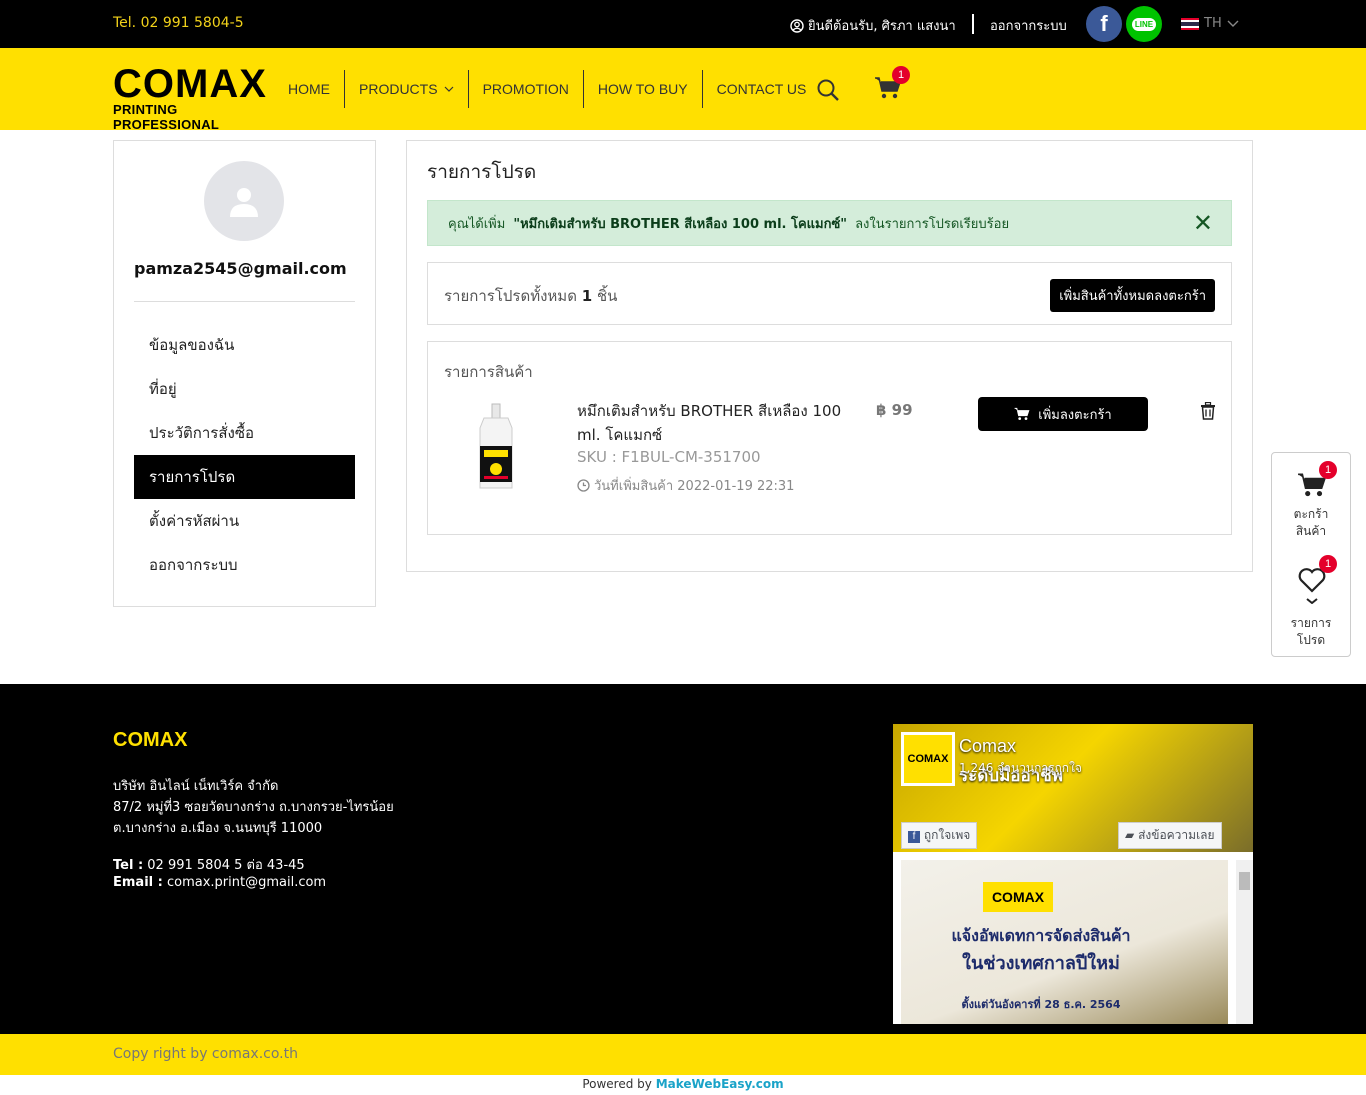 The width and height of the screenshot is (1366, 1095). What do you see at coordinates (1311, 514) in the screenshot?
I see `float-cart-label-1: ตะกร้า` at bounding box center [1311, 514].